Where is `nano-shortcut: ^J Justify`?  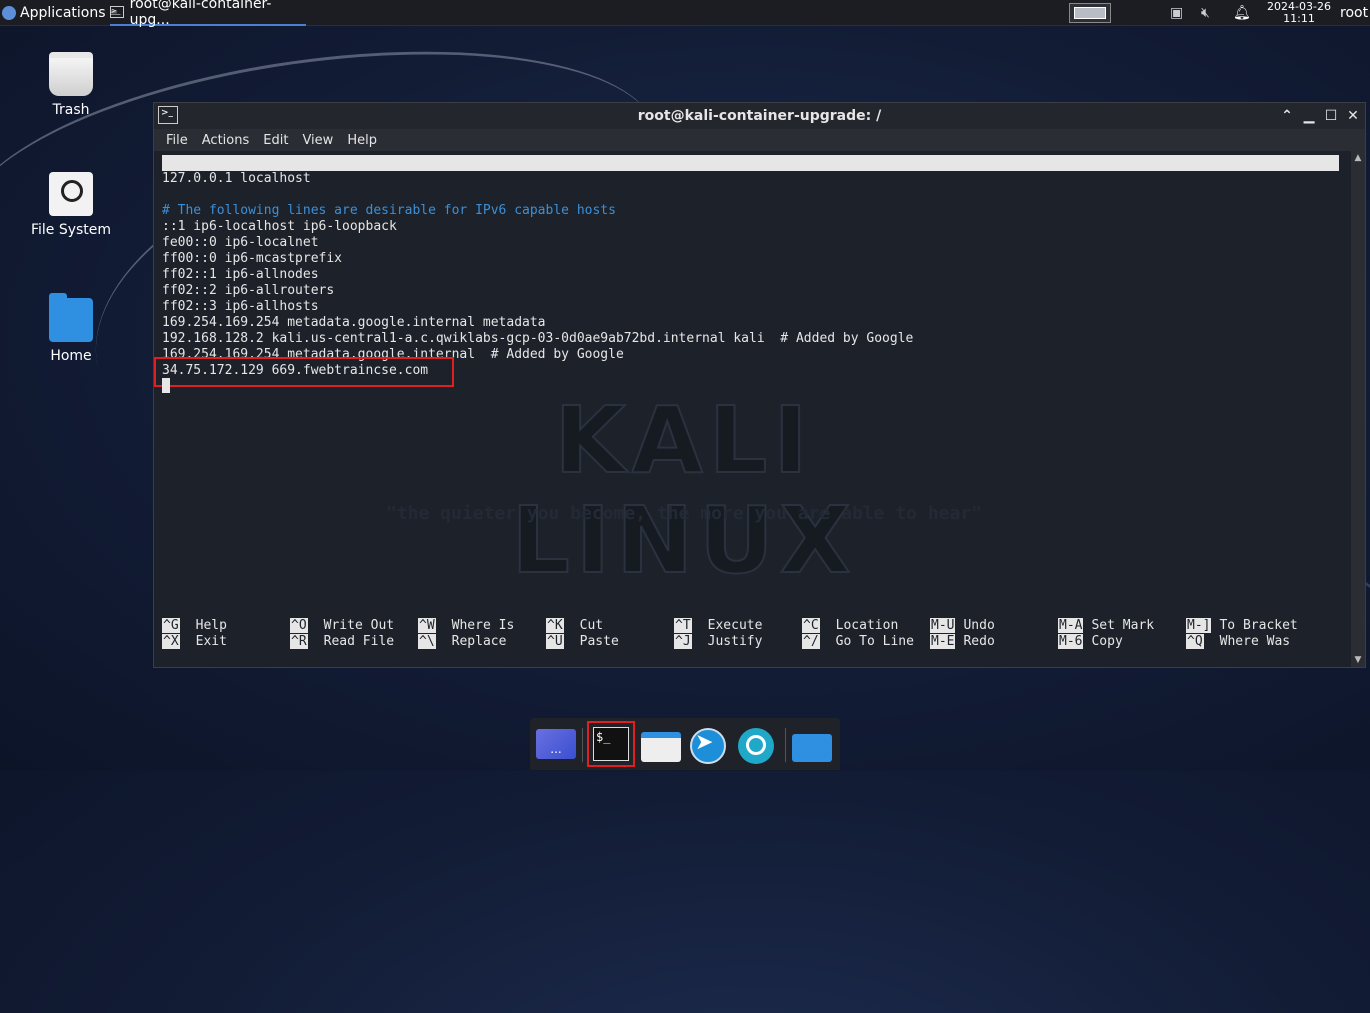
nano-shortcut: ^J Justify is located at coordinates (718, 642).